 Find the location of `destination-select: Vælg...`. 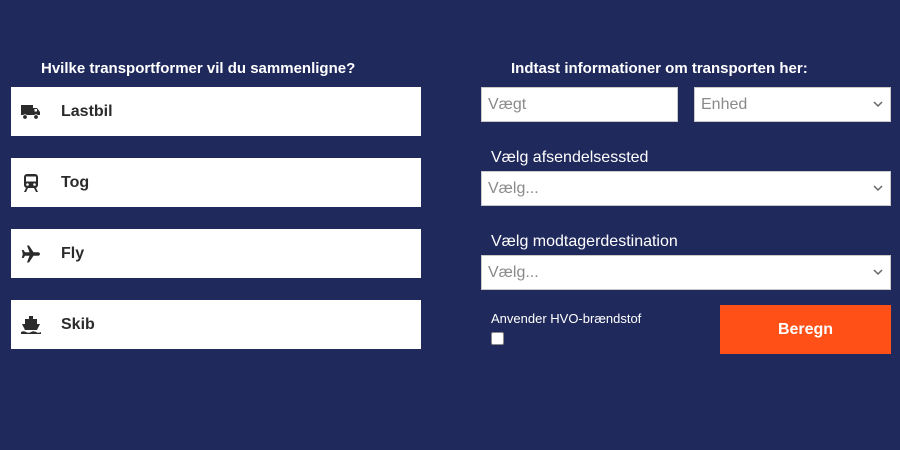

destination-select: Vælg... is located at coordinates (686, 272).